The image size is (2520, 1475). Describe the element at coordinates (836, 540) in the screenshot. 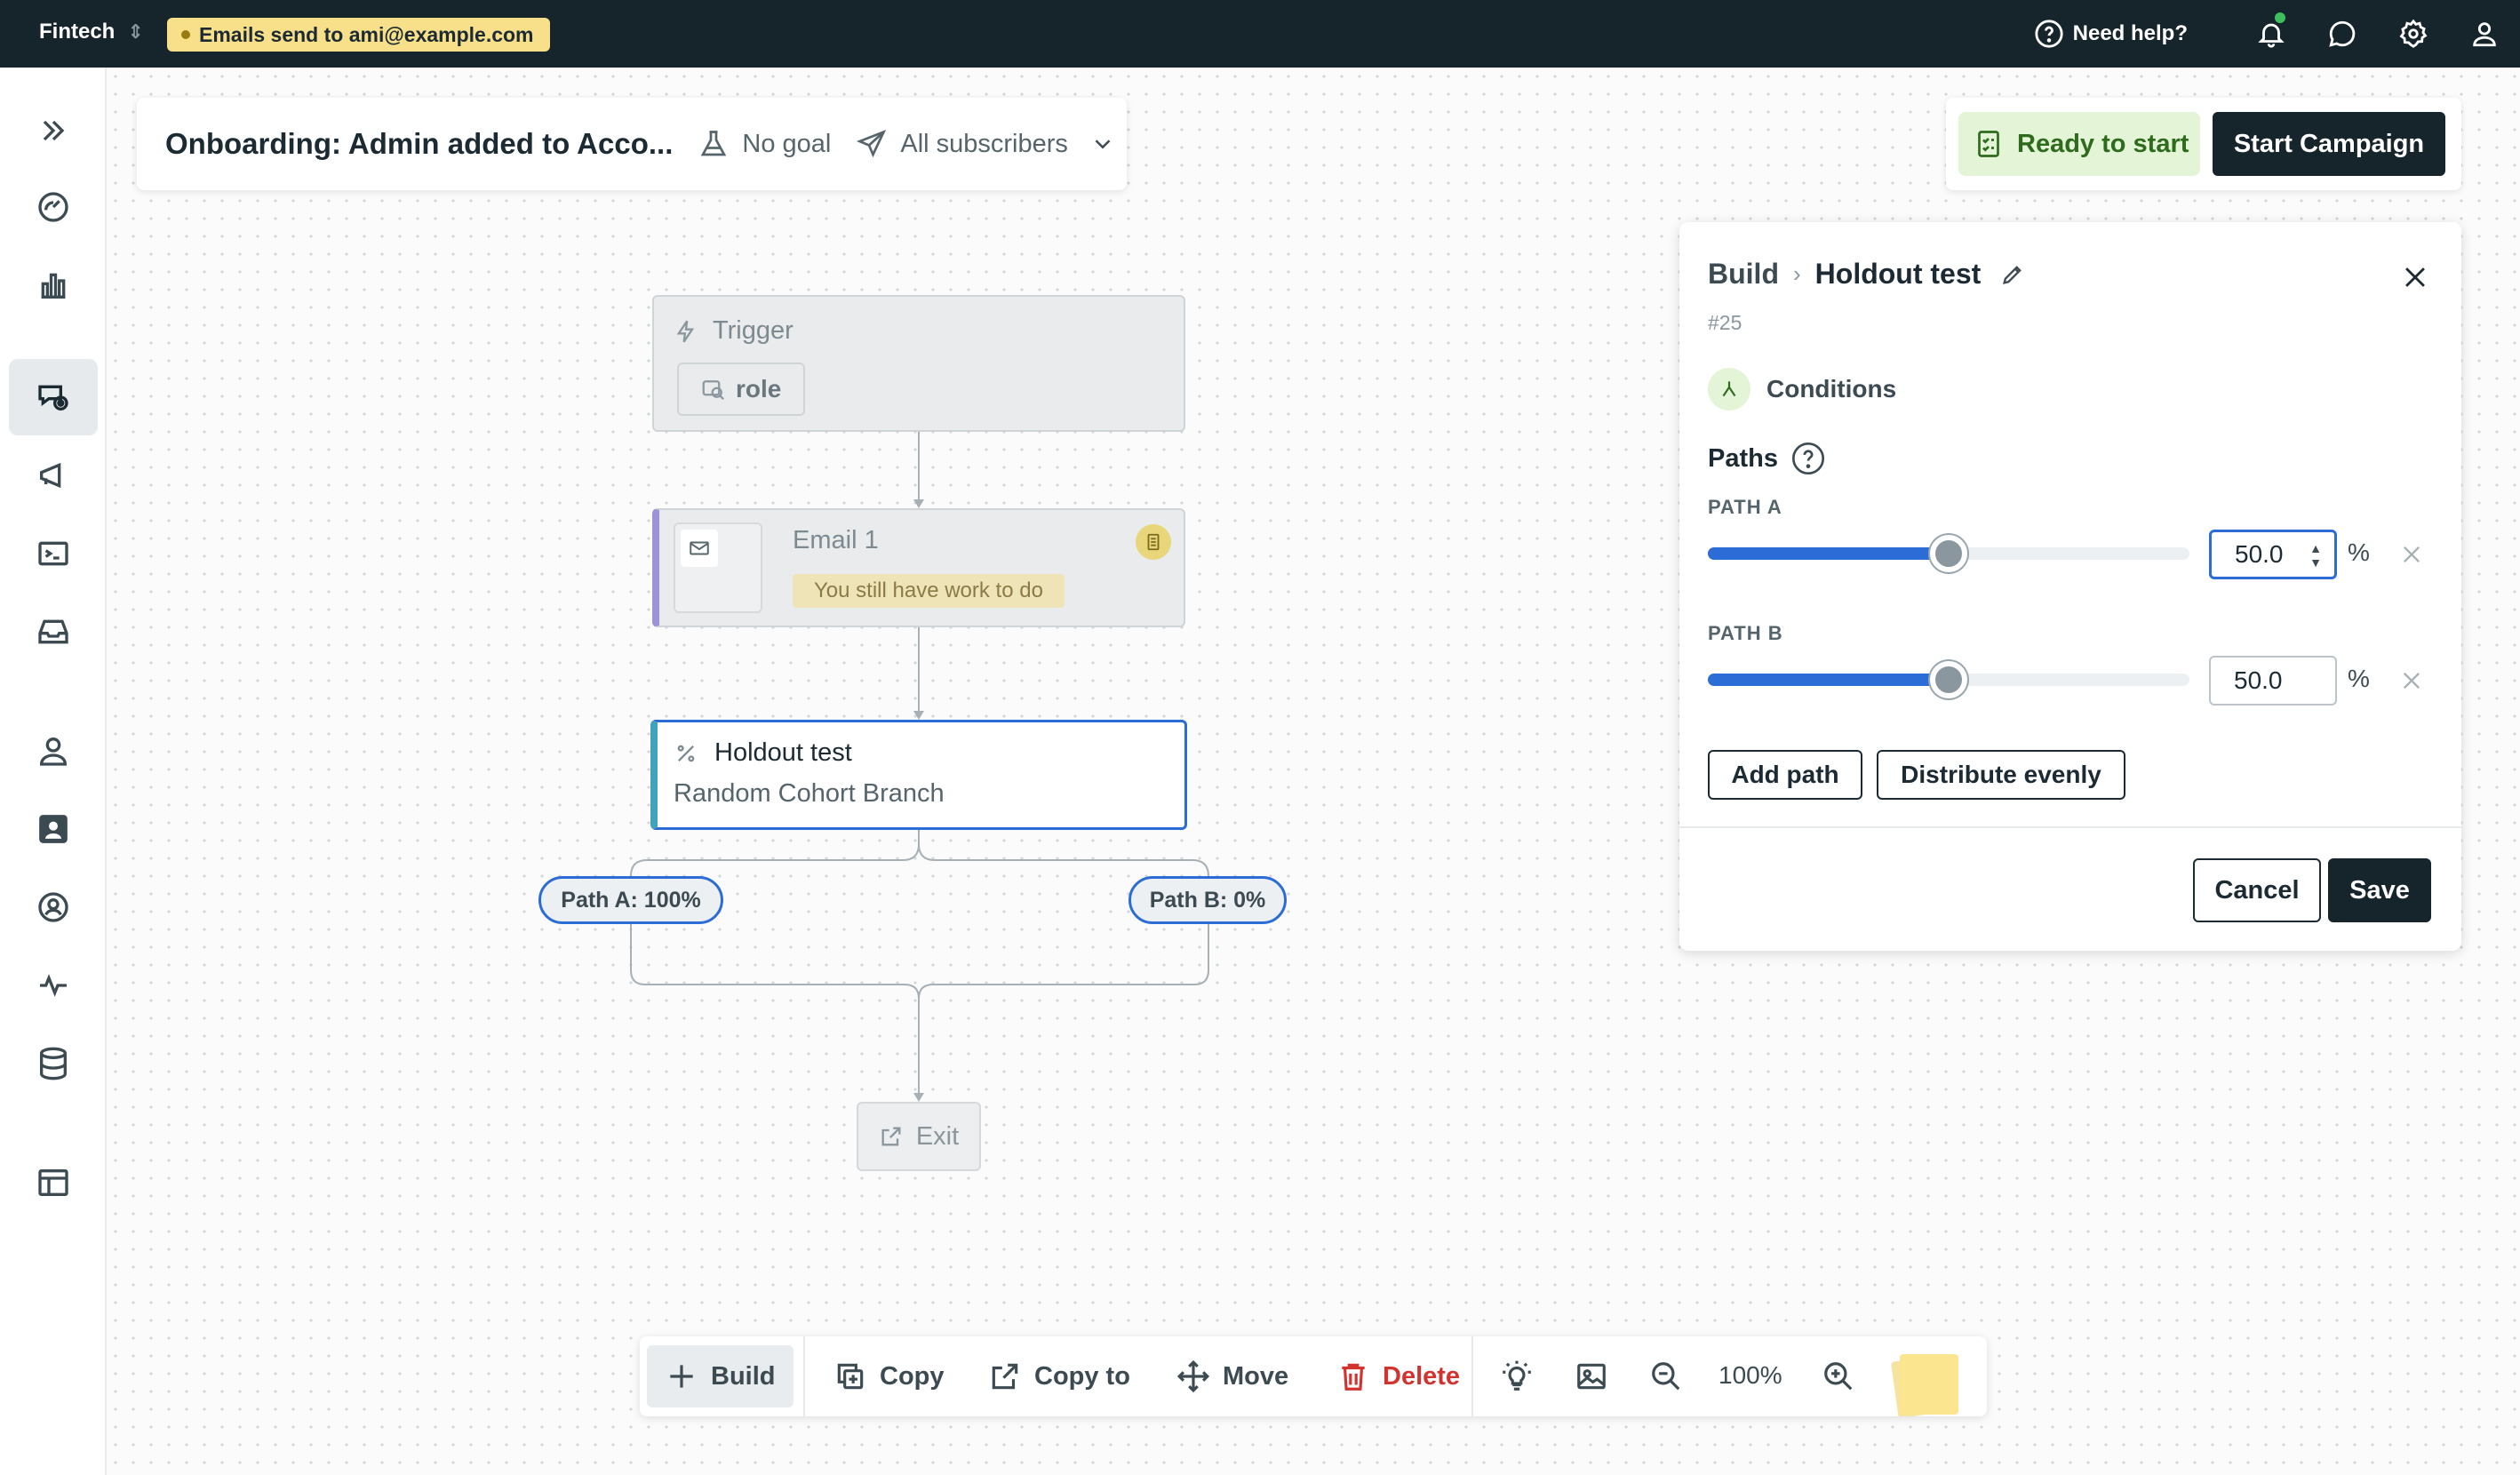

I see `email-title: Email 1` at that location.